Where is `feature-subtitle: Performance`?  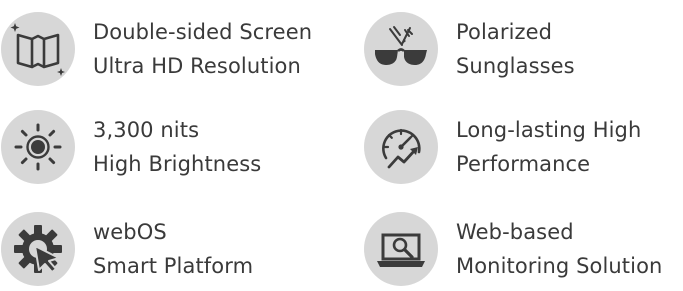
feature-subtitle: Performance is located at coordinates (523, 164).